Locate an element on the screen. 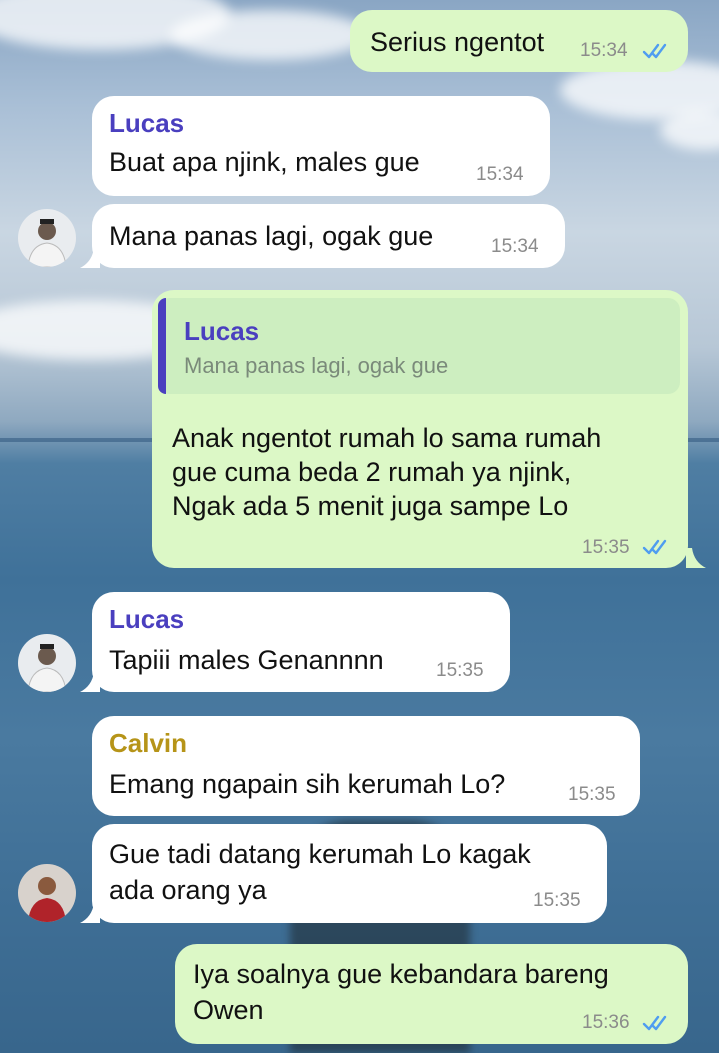  message-text-line: Gue tadi datang kerumah Lo kagak is located at coordinates (320, 854).